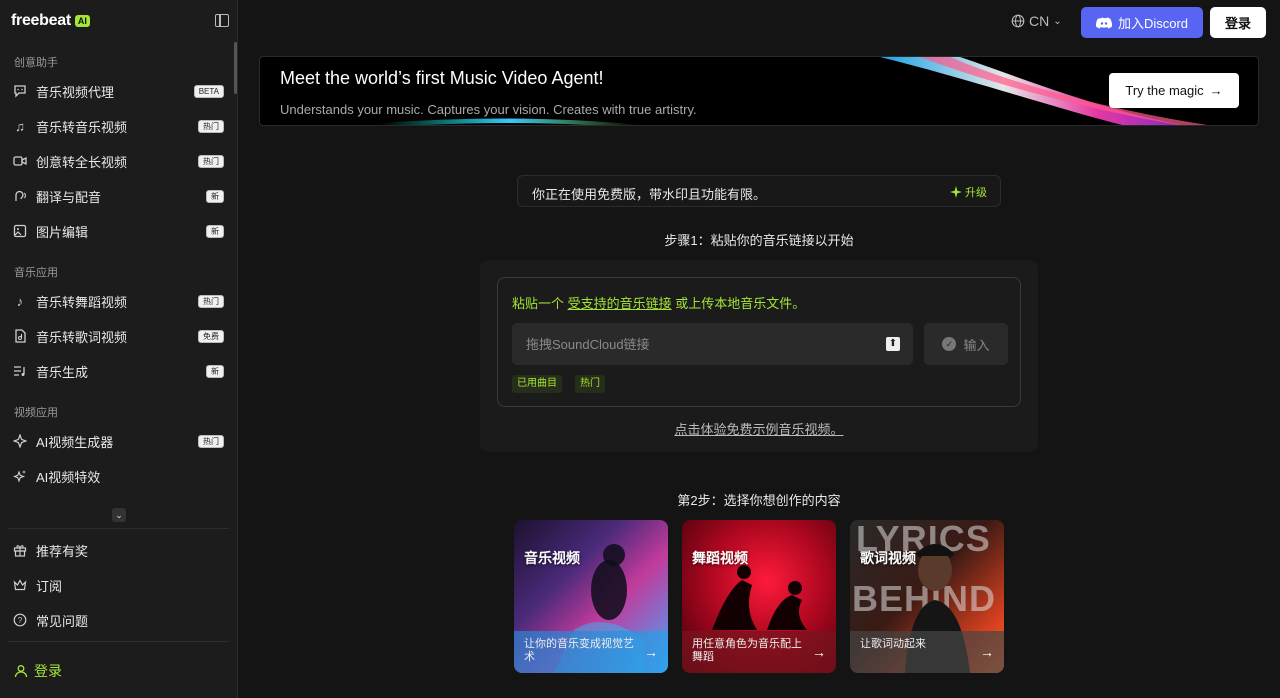 Image resolution: width=1280 pixels, height=698 pixels. I want to click on card-dance-video: 舞蹈视频 用任意角色为音乐配上舞蹈 →, so click(759, 596).